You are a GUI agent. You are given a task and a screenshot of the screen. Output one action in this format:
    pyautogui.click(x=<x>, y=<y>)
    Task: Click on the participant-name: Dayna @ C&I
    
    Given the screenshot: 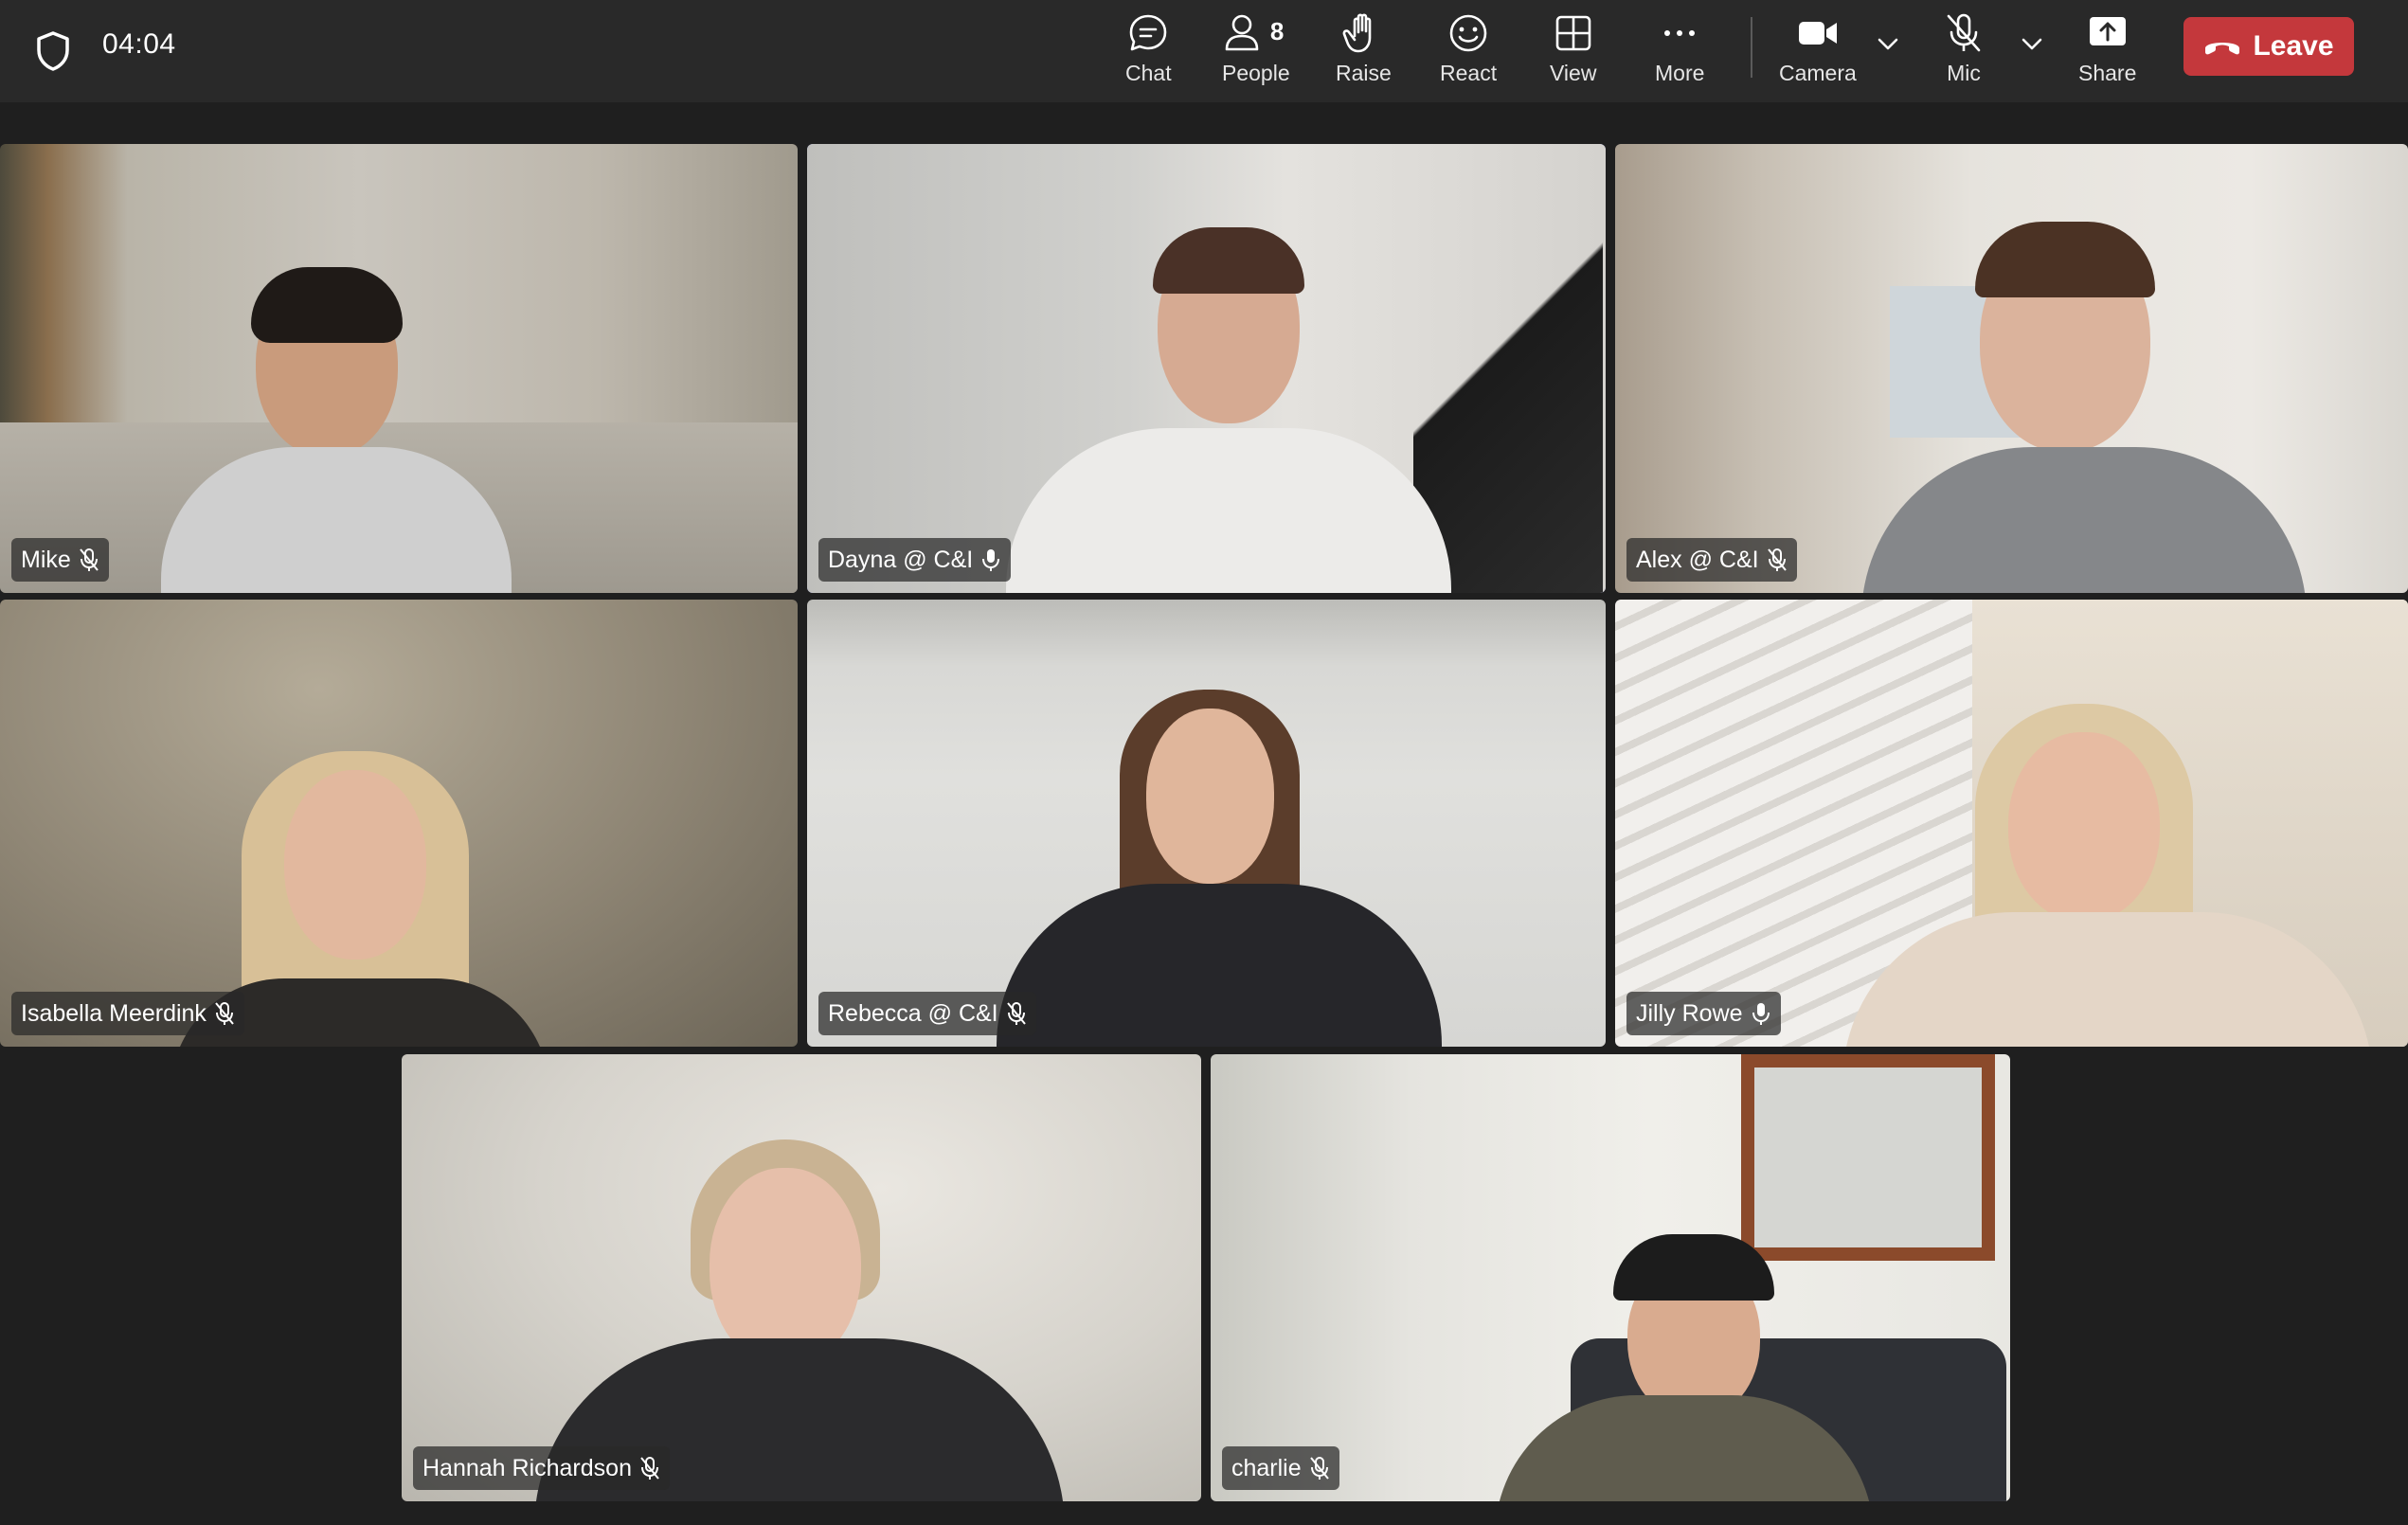 What is the action you would take?
    pyautogui.click(x=901, y=559)
    